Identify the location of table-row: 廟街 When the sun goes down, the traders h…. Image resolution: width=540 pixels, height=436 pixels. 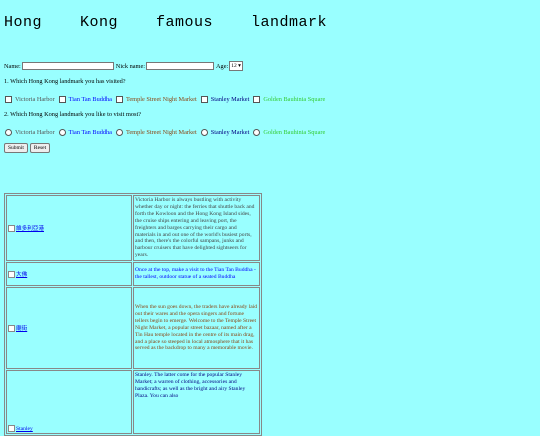
(133, 328).